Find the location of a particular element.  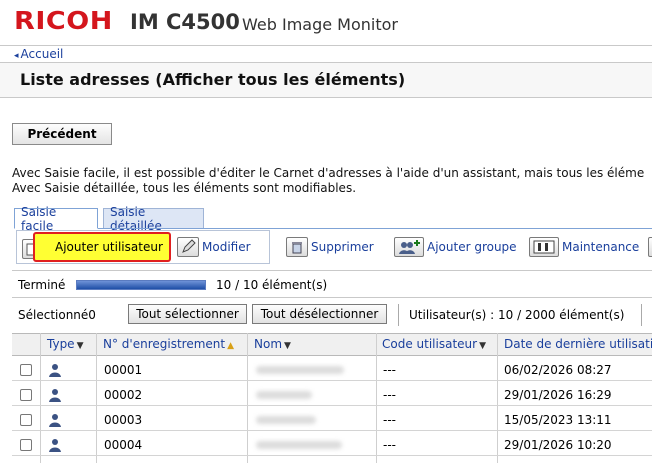

column-header-last-used-label: Date de dernière utilisati is located at coordinates (578, 344).